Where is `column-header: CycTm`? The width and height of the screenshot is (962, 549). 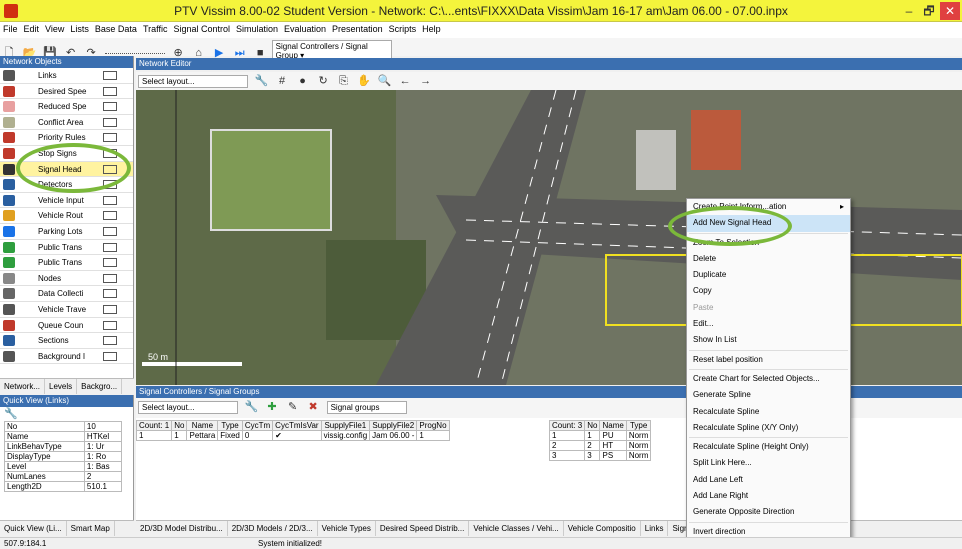 column-header: CycTm is located at coordinates (257, 425).